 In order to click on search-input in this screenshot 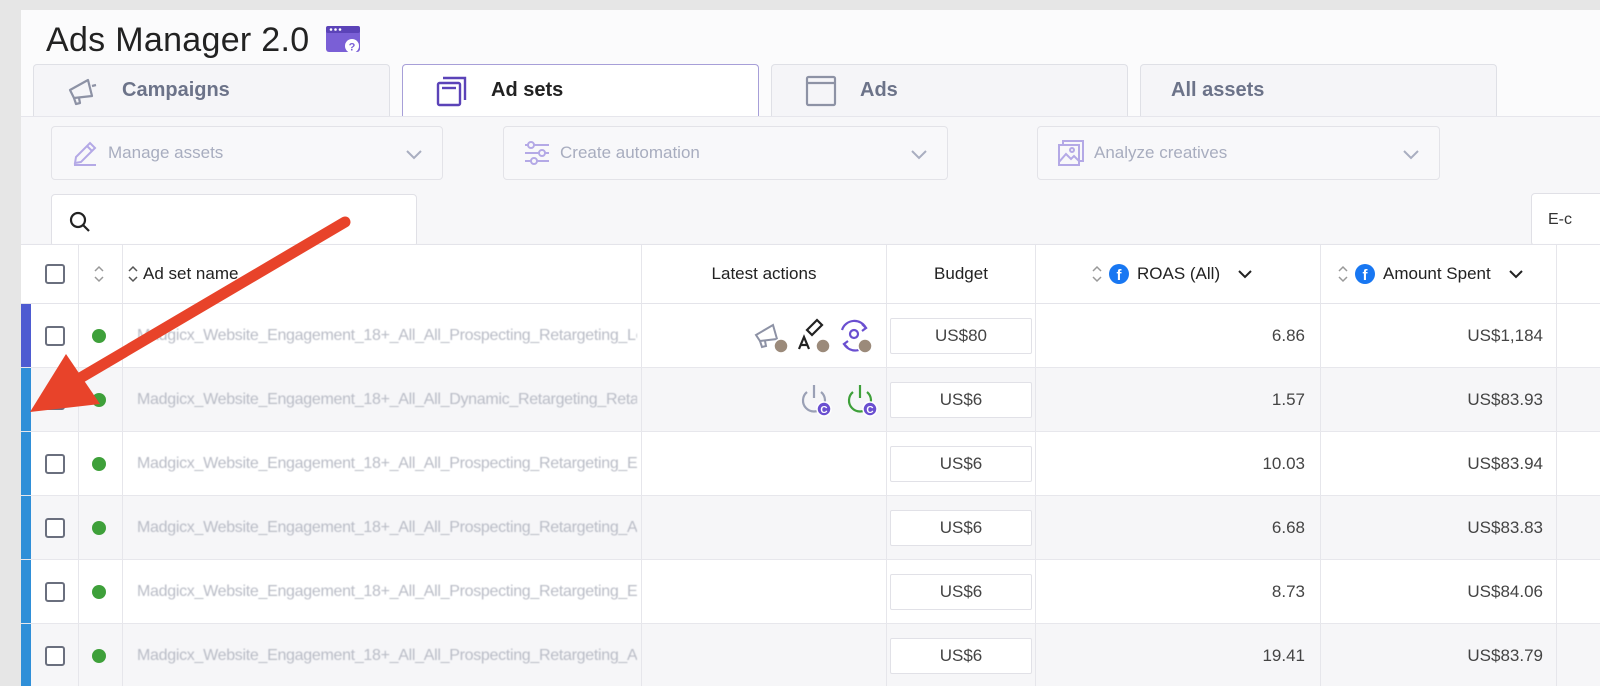, I will do `click(256, 221)`.